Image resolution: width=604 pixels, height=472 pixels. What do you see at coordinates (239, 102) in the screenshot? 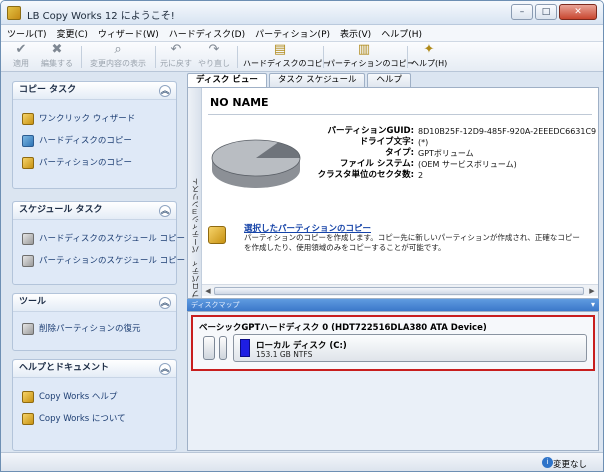
I see `partition-name: NO NAME` at bounding box center [239, 102].